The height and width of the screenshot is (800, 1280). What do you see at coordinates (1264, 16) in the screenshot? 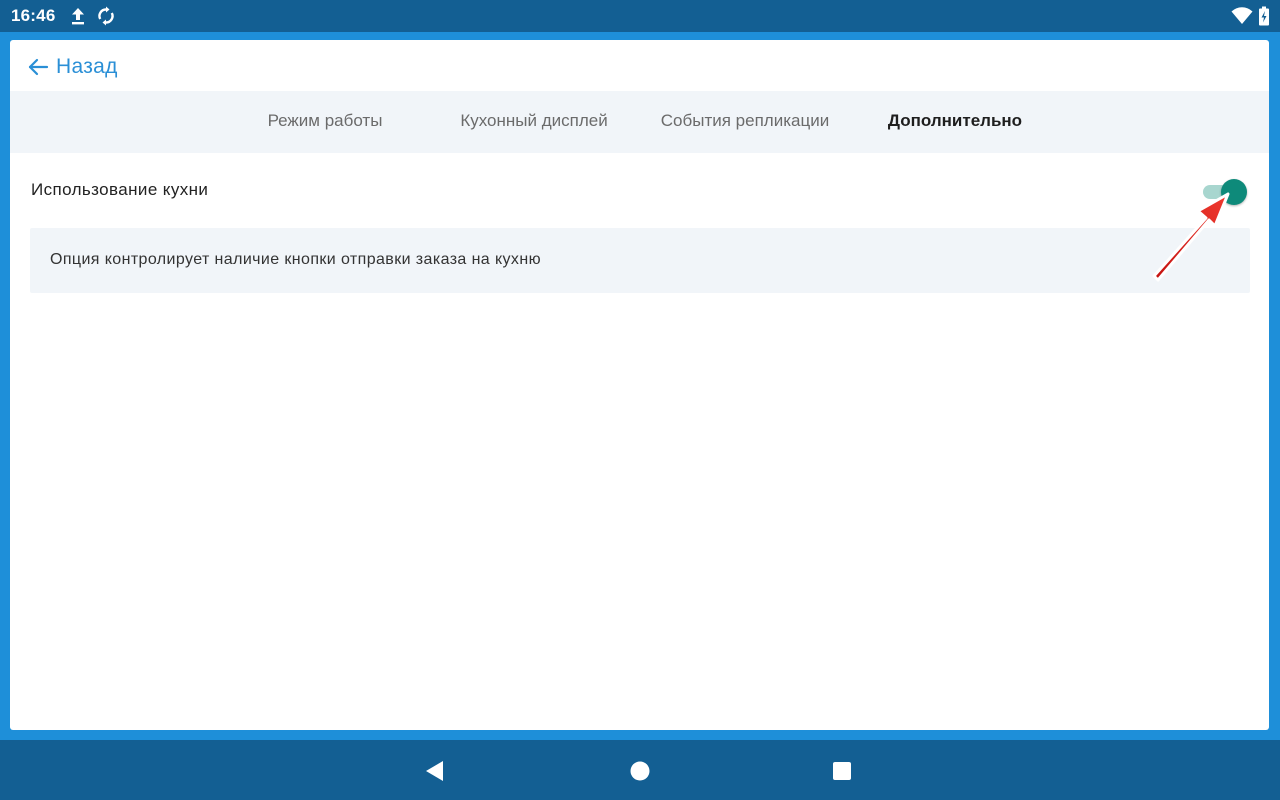
I see `battery-charging-icon` at bounding box center [1264, 16].